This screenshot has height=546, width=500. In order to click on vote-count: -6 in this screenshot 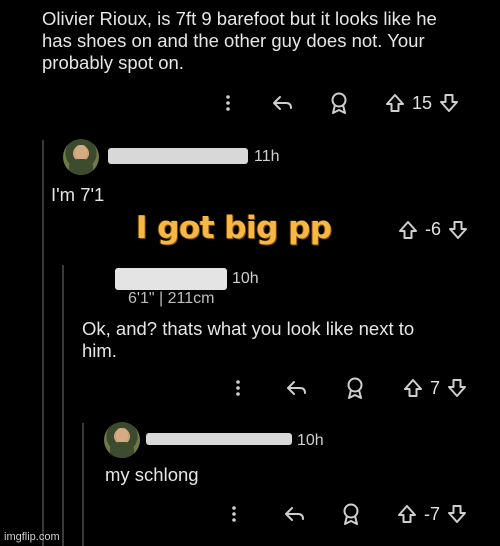, I will do `click(433, 229)`.